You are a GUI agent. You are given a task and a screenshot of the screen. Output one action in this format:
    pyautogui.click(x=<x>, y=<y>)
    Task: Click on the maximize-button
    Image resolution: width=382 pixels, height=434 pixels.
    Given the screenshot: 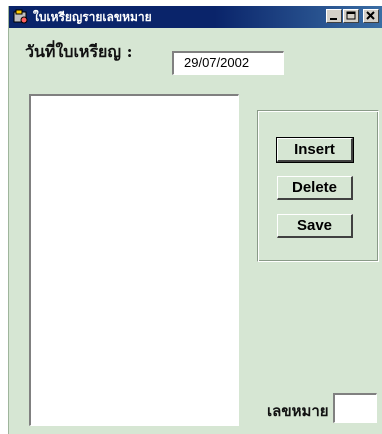 What is the action you would take?
    pyautogui.click(x=351, y=16)
    